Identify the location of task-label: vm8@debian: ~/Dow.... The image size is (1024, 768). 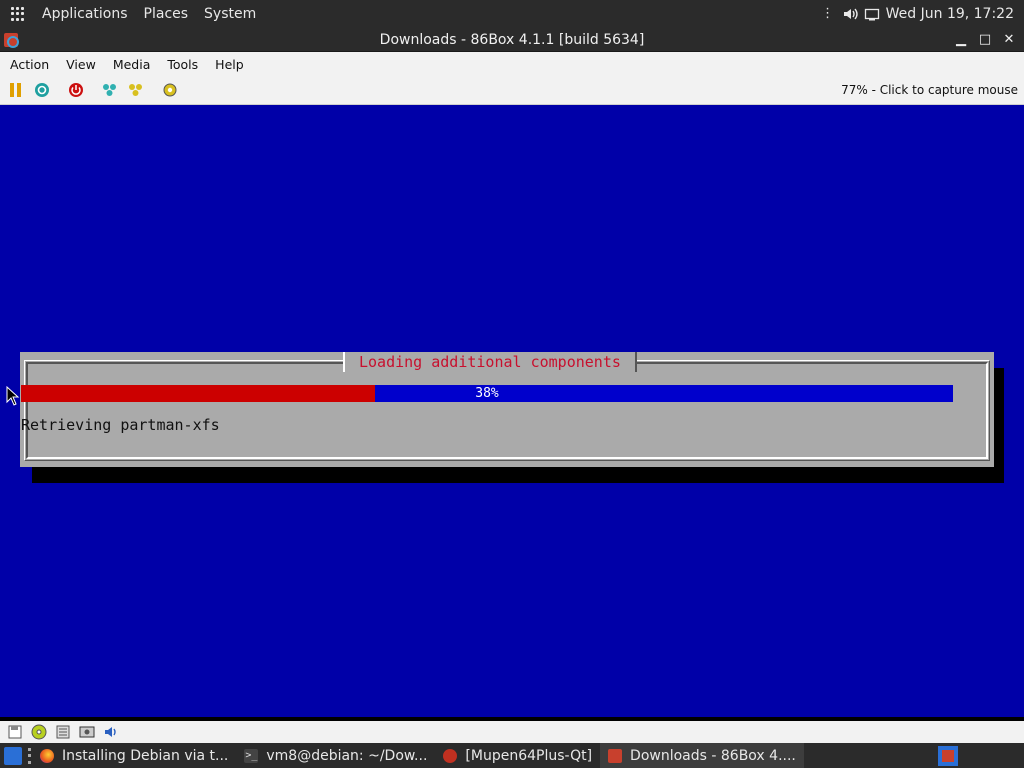
(347, 755).